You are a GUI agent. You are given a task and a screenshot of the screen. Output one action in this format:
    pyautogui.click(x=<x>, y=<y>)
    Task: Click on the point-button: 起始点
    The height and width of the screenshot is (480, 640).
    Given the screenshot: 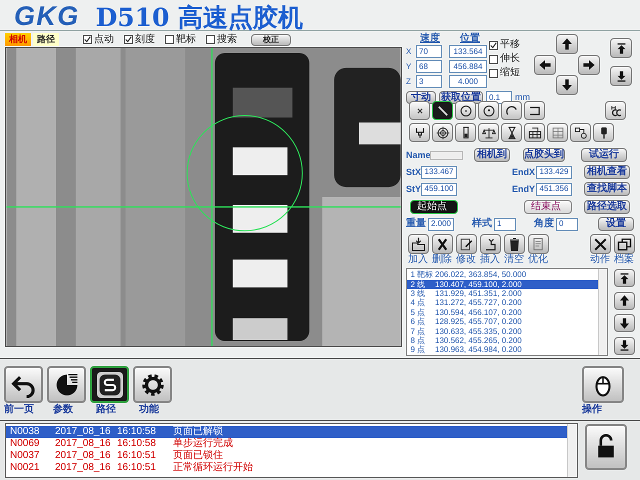 What is the action you would take?
    pyautogui.click(x=434, y=207)
    